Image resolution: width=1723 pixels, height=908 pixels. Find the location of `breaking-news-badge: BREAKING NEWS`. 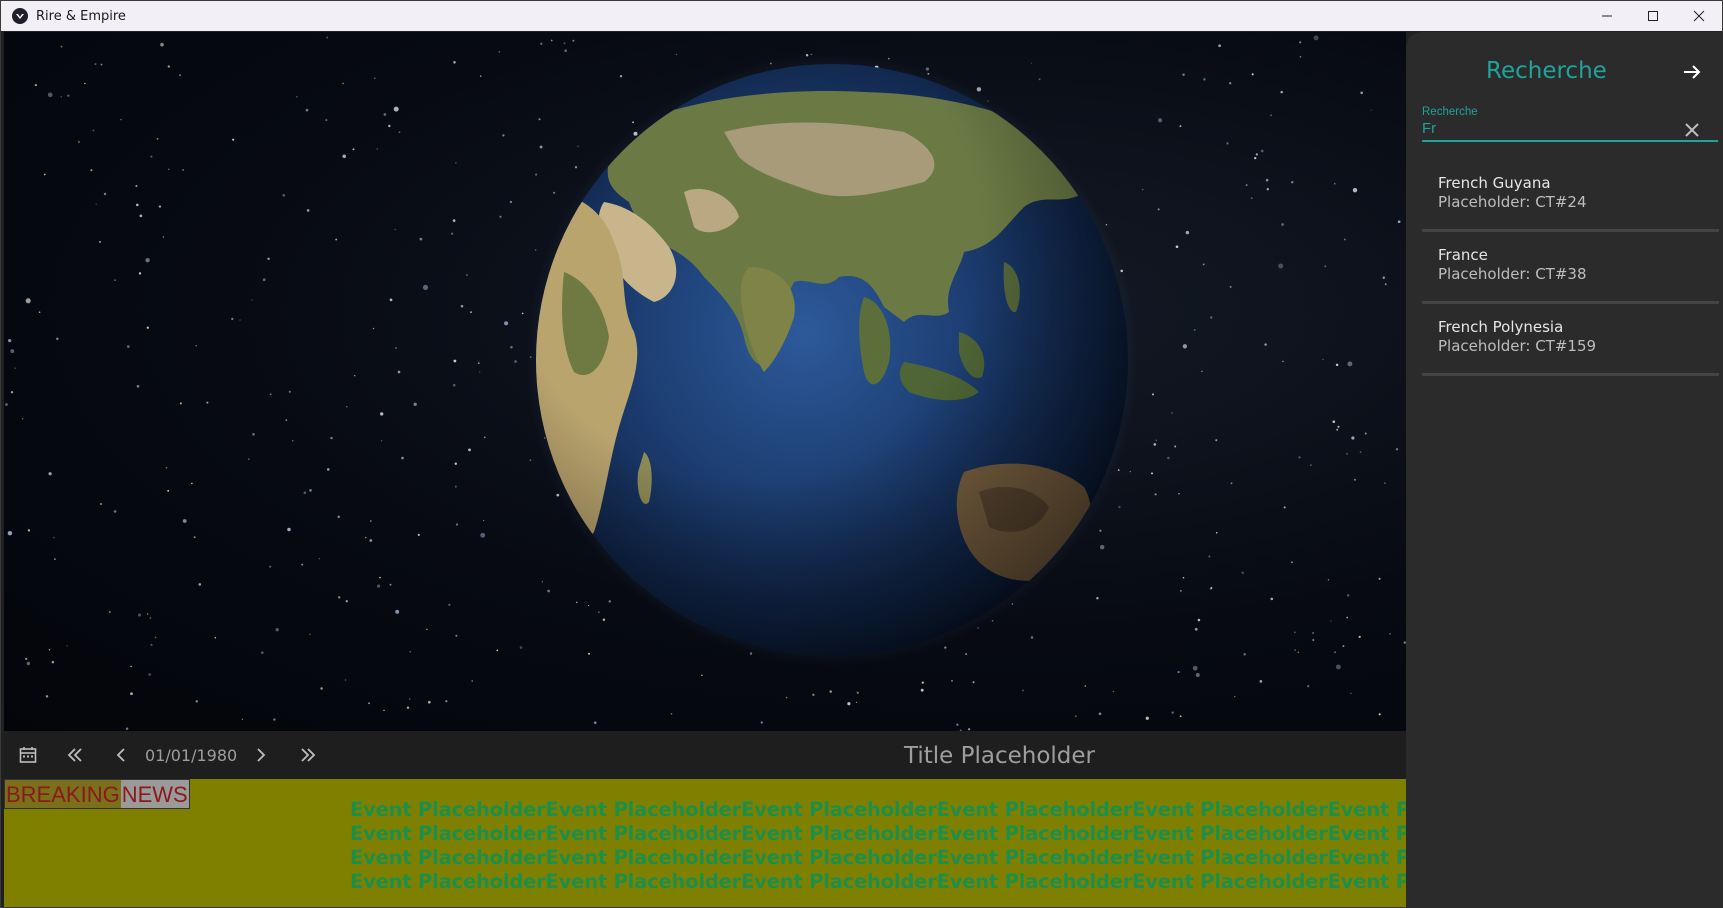

breaking-news-badge: BREAKING NEWS is located at coordinates (97, 794).